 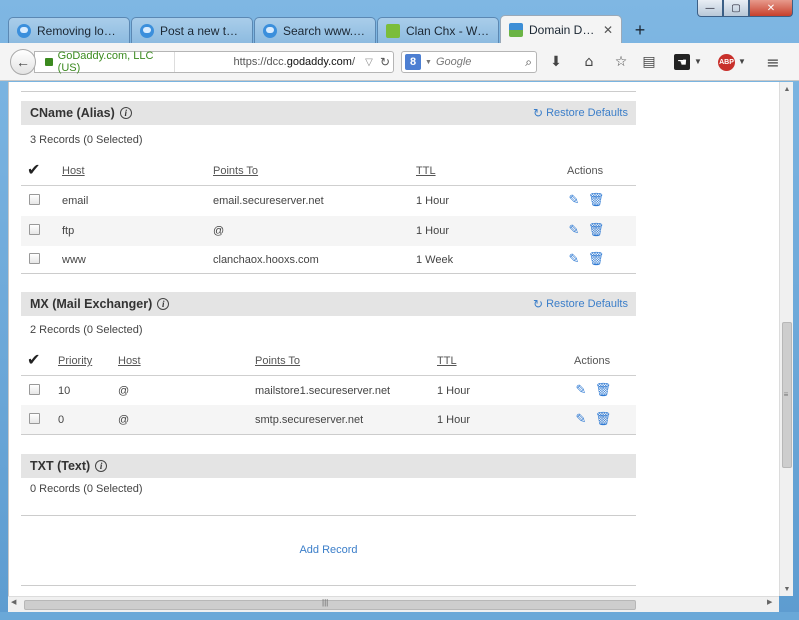 What do you see at coordinates (385, 62) in the screenshot?
I see `reload-icon: ↻` at bounding box center [385, 62].